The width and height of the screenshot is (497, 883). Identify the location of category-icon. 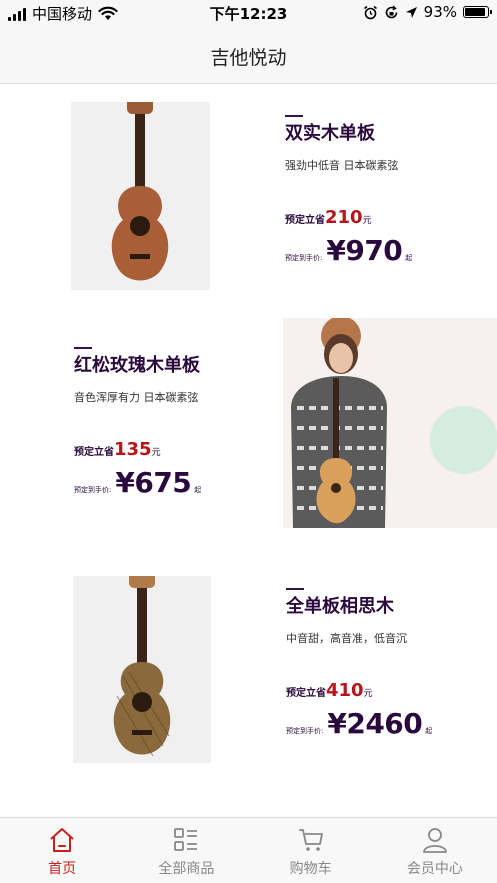
(186, 839).